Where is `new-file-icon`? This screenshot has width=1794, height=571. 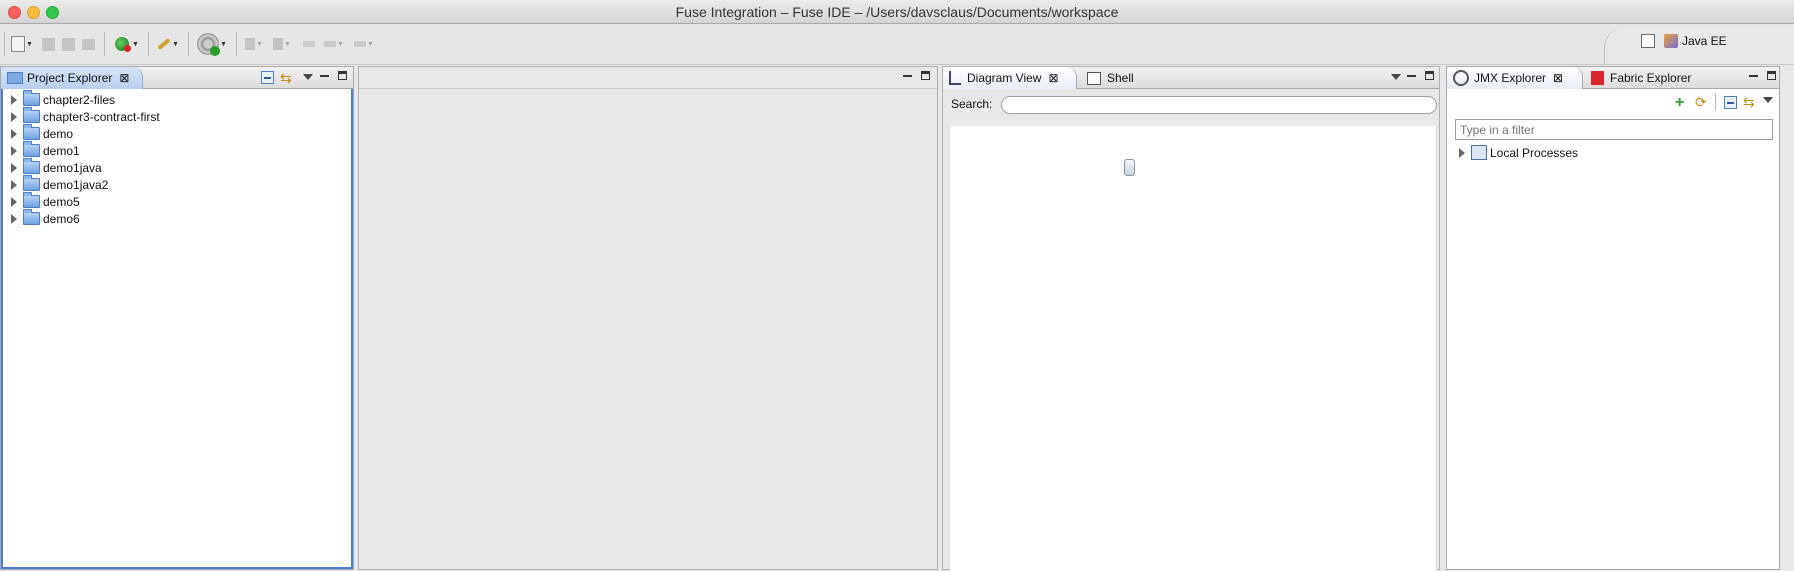
new-file-icon is located at coordinates (18, 44).